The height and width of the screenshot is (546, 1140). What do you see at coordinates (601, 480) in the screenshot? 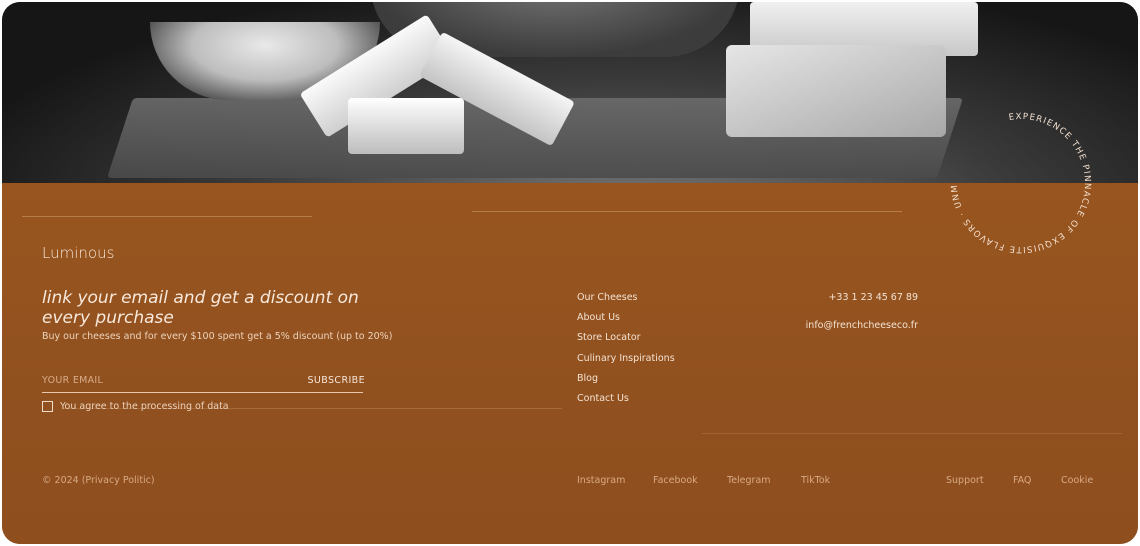
I see `social-link-instagram: Instagram` at bounding box center [601, 480].